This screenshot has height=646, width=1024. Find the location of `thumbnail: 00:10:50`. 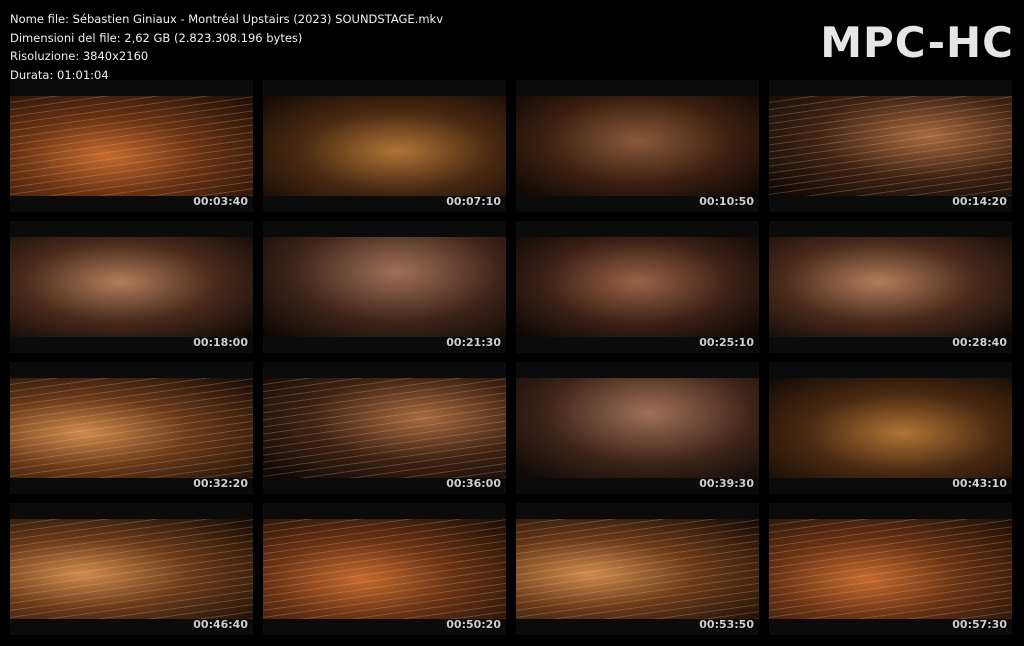

thumbnail: 00:10:50 is located at coordinates (637, 146).